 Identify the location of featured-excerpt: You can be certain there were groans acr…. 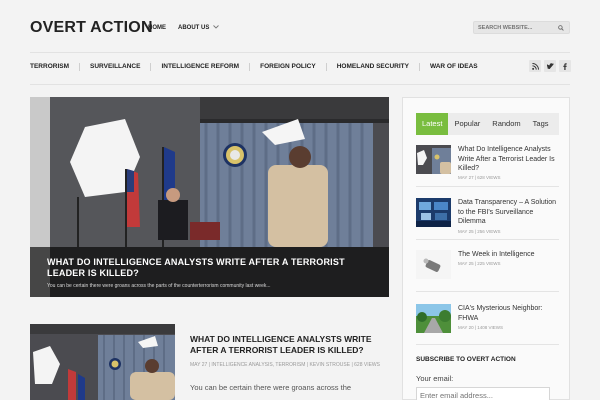
(159, 286).